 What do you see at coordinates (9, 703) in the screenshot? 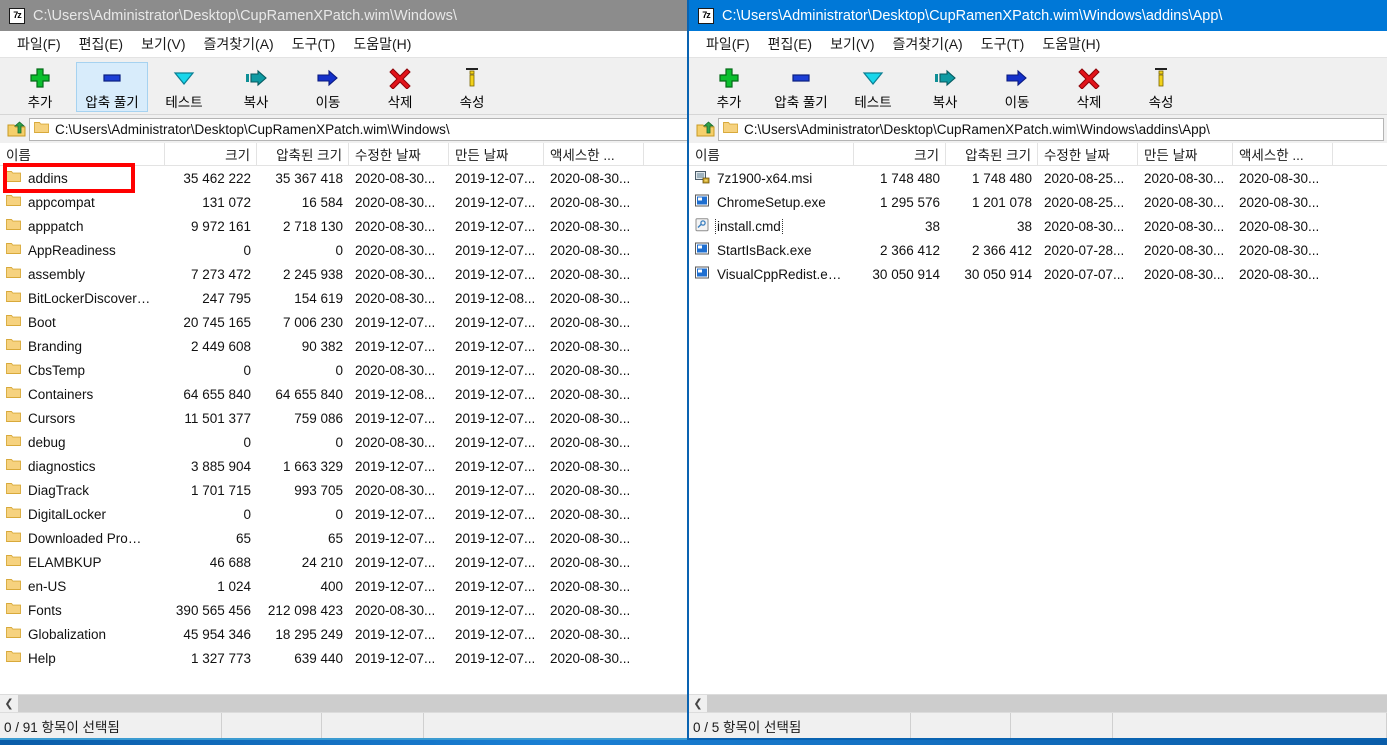
I see `scroll-left-arrow-icon-left: ❮` at bounding box center [9, 703].